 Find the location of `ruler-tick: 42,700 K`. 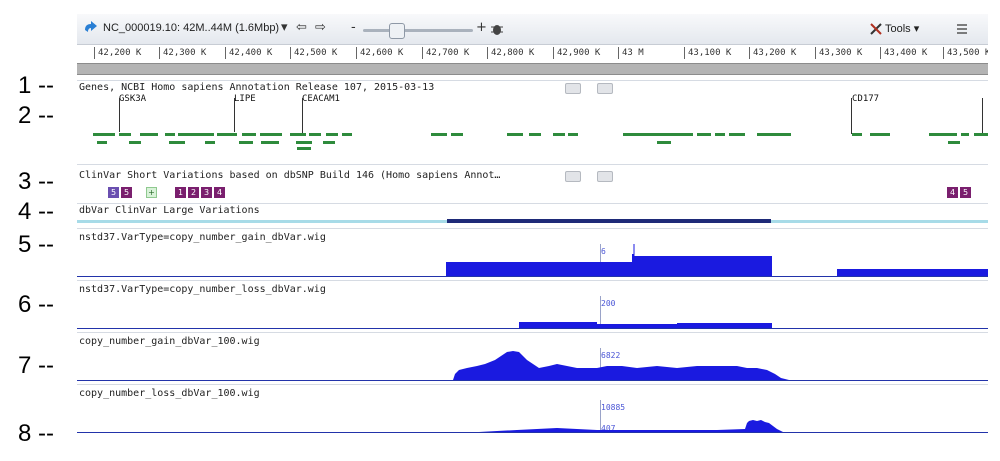

ruler-tick: 42,700 K is located at coordinates (445, 53).